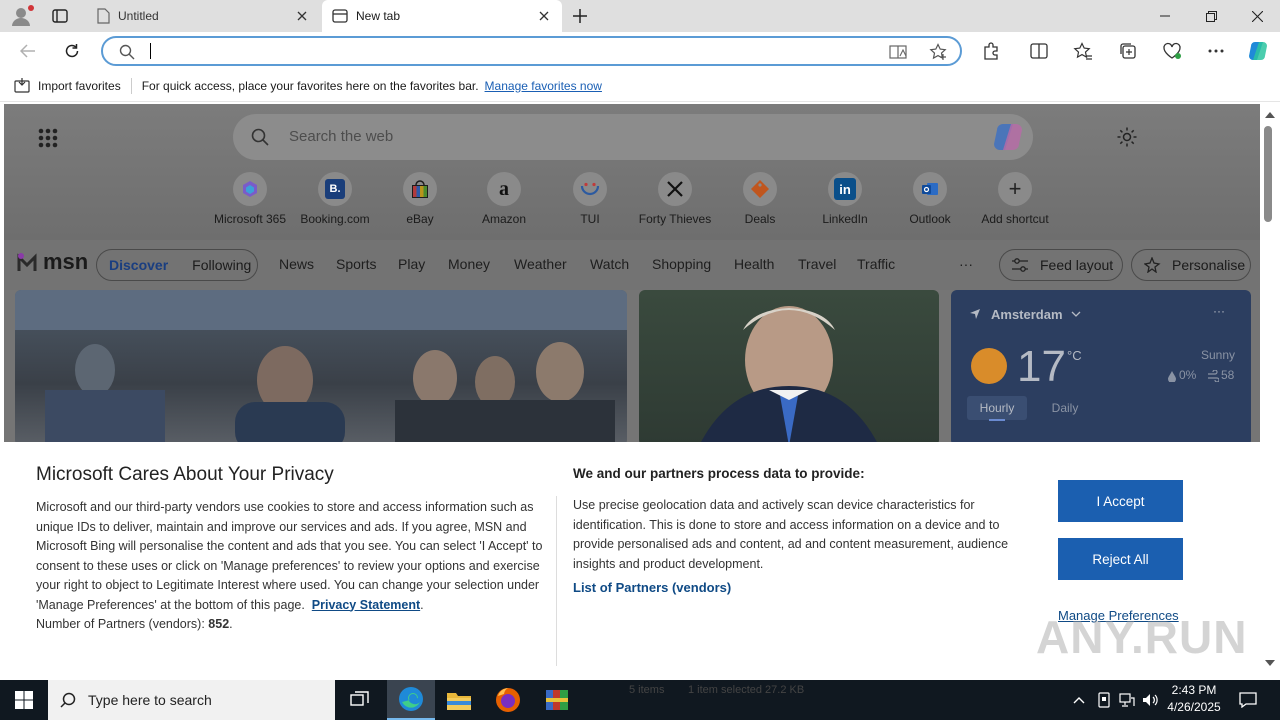 Image resolution: width=1280 pixels, height=720 pixels. What do you see at coordinates (1270, 663) in the screenshot?
I see `scroll-down-icon` at bounding box center [1270, 663].